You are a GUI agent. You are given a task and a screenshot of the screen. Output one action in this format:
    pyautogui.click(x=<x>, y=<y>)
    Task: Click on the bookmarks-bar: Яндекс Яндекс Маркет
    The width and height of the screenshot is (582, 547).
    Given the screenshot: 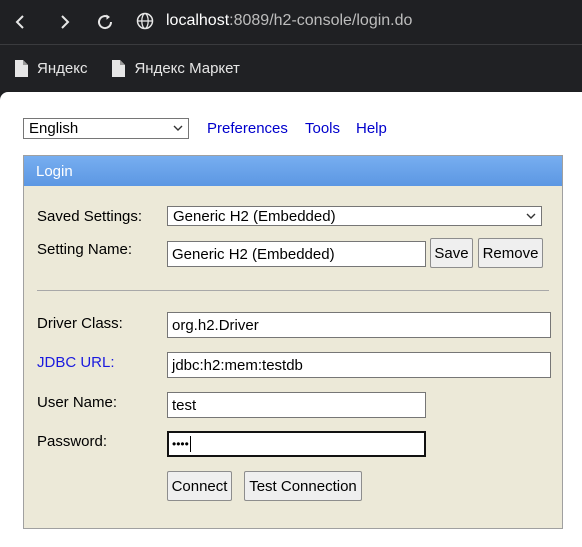 What is the action you would take?
    pyautogui.click(x=291, y=67)
    